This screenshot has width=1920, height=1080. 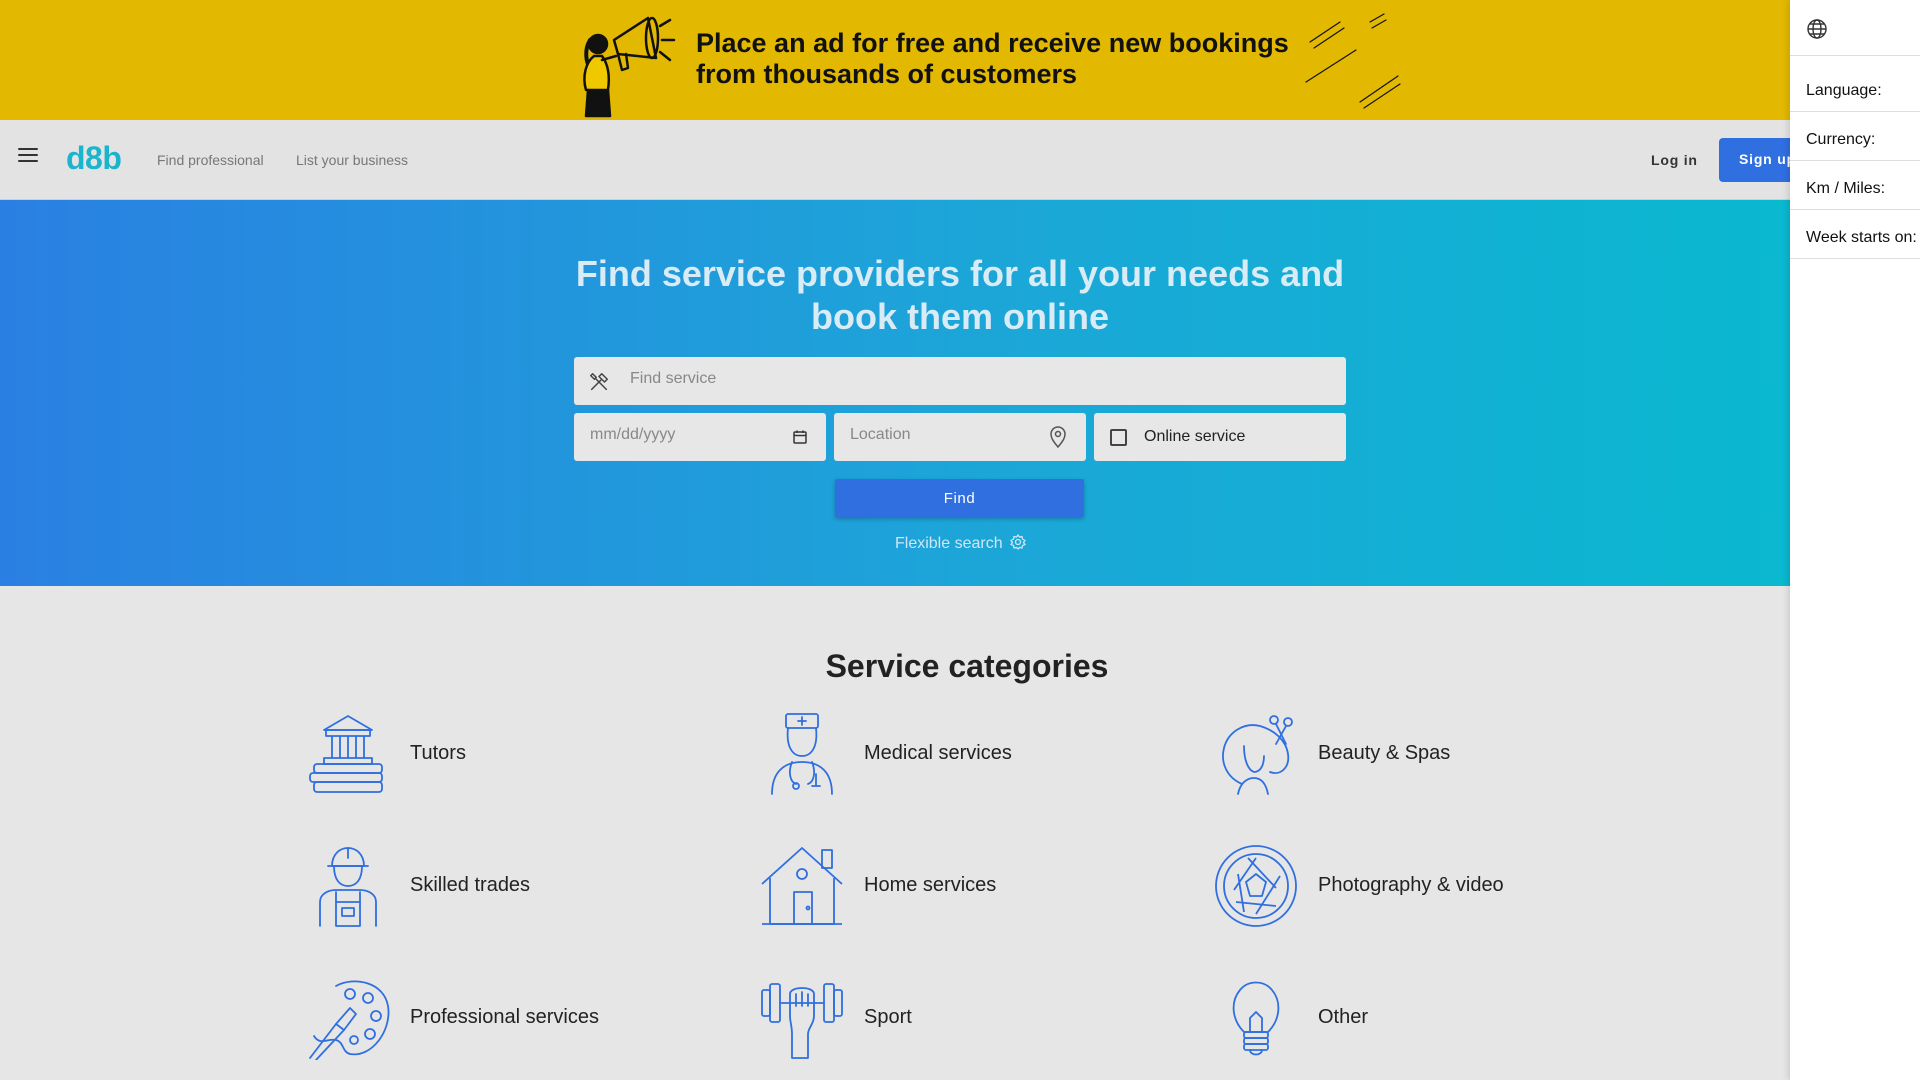 I want to click on palette-icon, so click(x=349, y=1020).